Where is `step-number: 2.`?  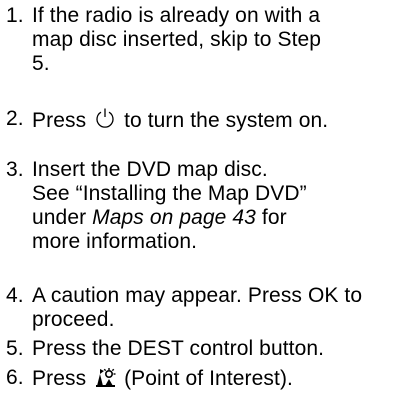
step-number: 2. is located at coordinates (15, 118).